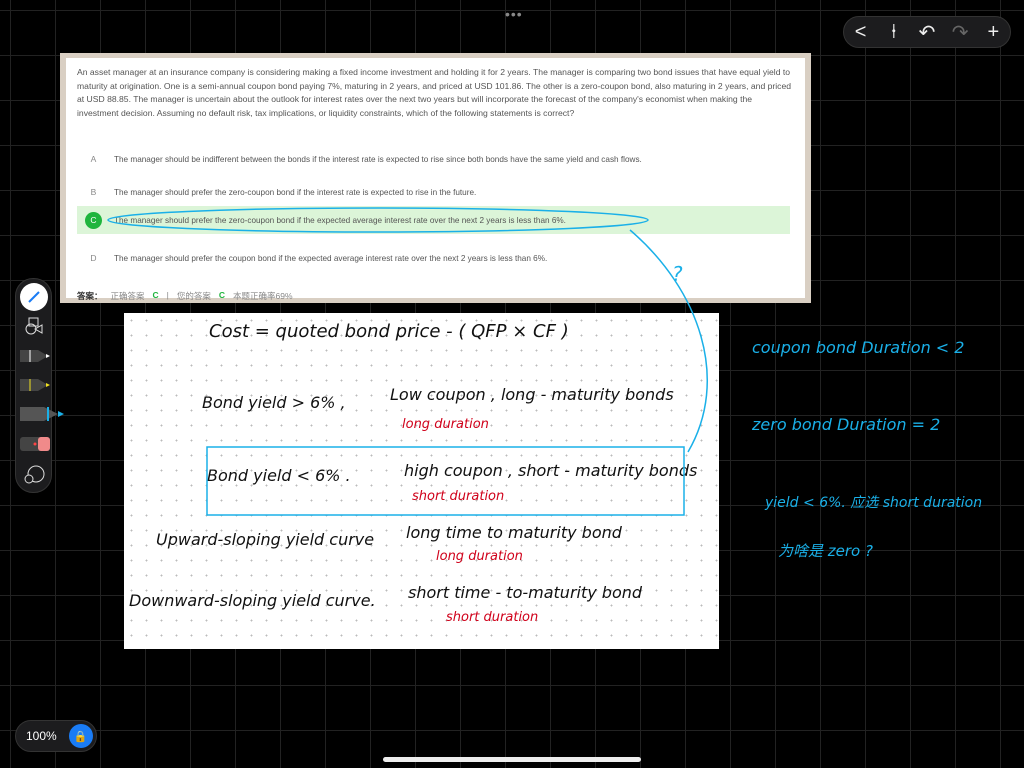 The image size is (1024, 768). I want to click on pen-white-icon, so click(35, 356).